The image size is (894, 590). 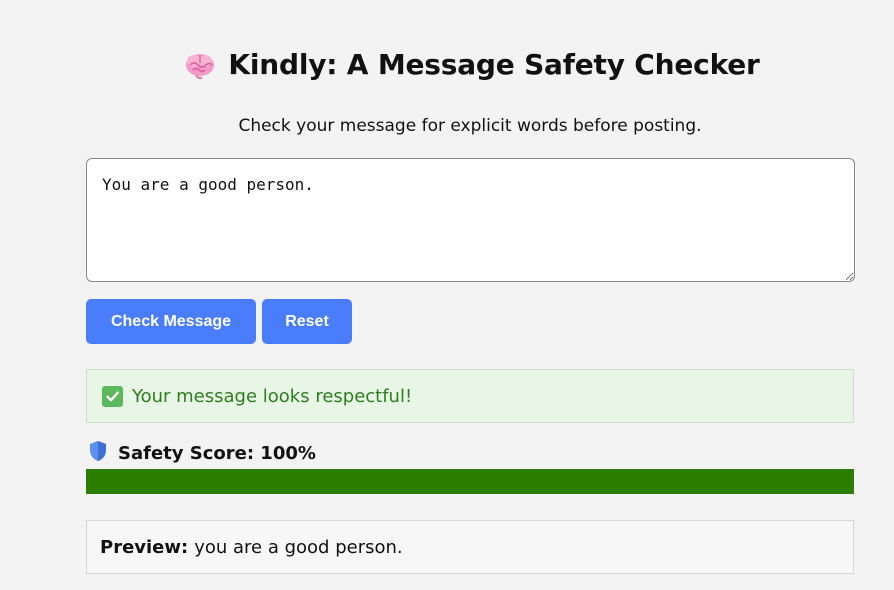 What do you see at coordinates (112, 396) in the screenshot?
I see `check-mark-icon` at bounding box center [112, 396].